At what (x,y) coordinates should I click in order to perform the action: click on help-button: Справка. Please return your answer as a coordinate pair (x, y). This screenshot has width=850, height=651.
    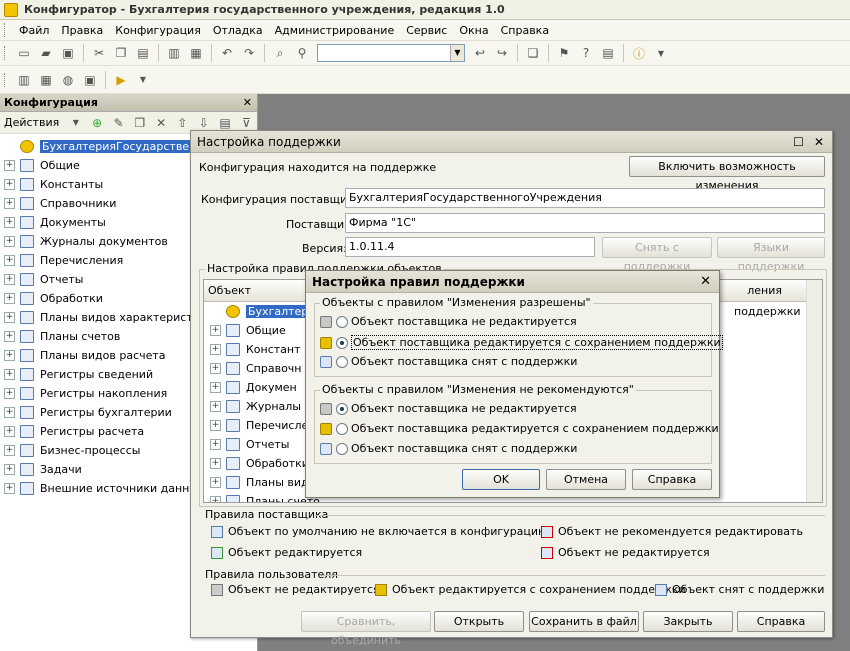
    Looking at the image, I should click on (672, 479).